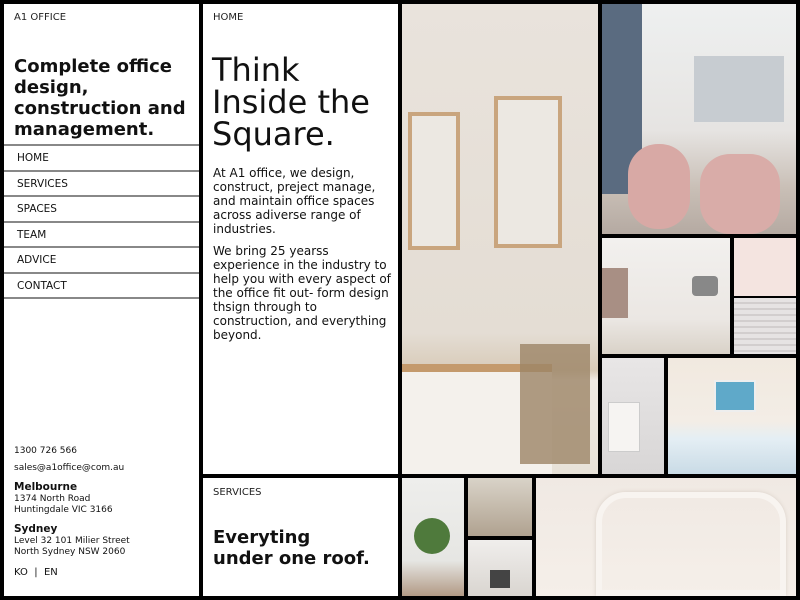 The width and height of the screenshot is (800, 600). Describe the element at coordinates (40, 17) in the screenshot. I see `brand-logo: A1 OFFICE` at that location.